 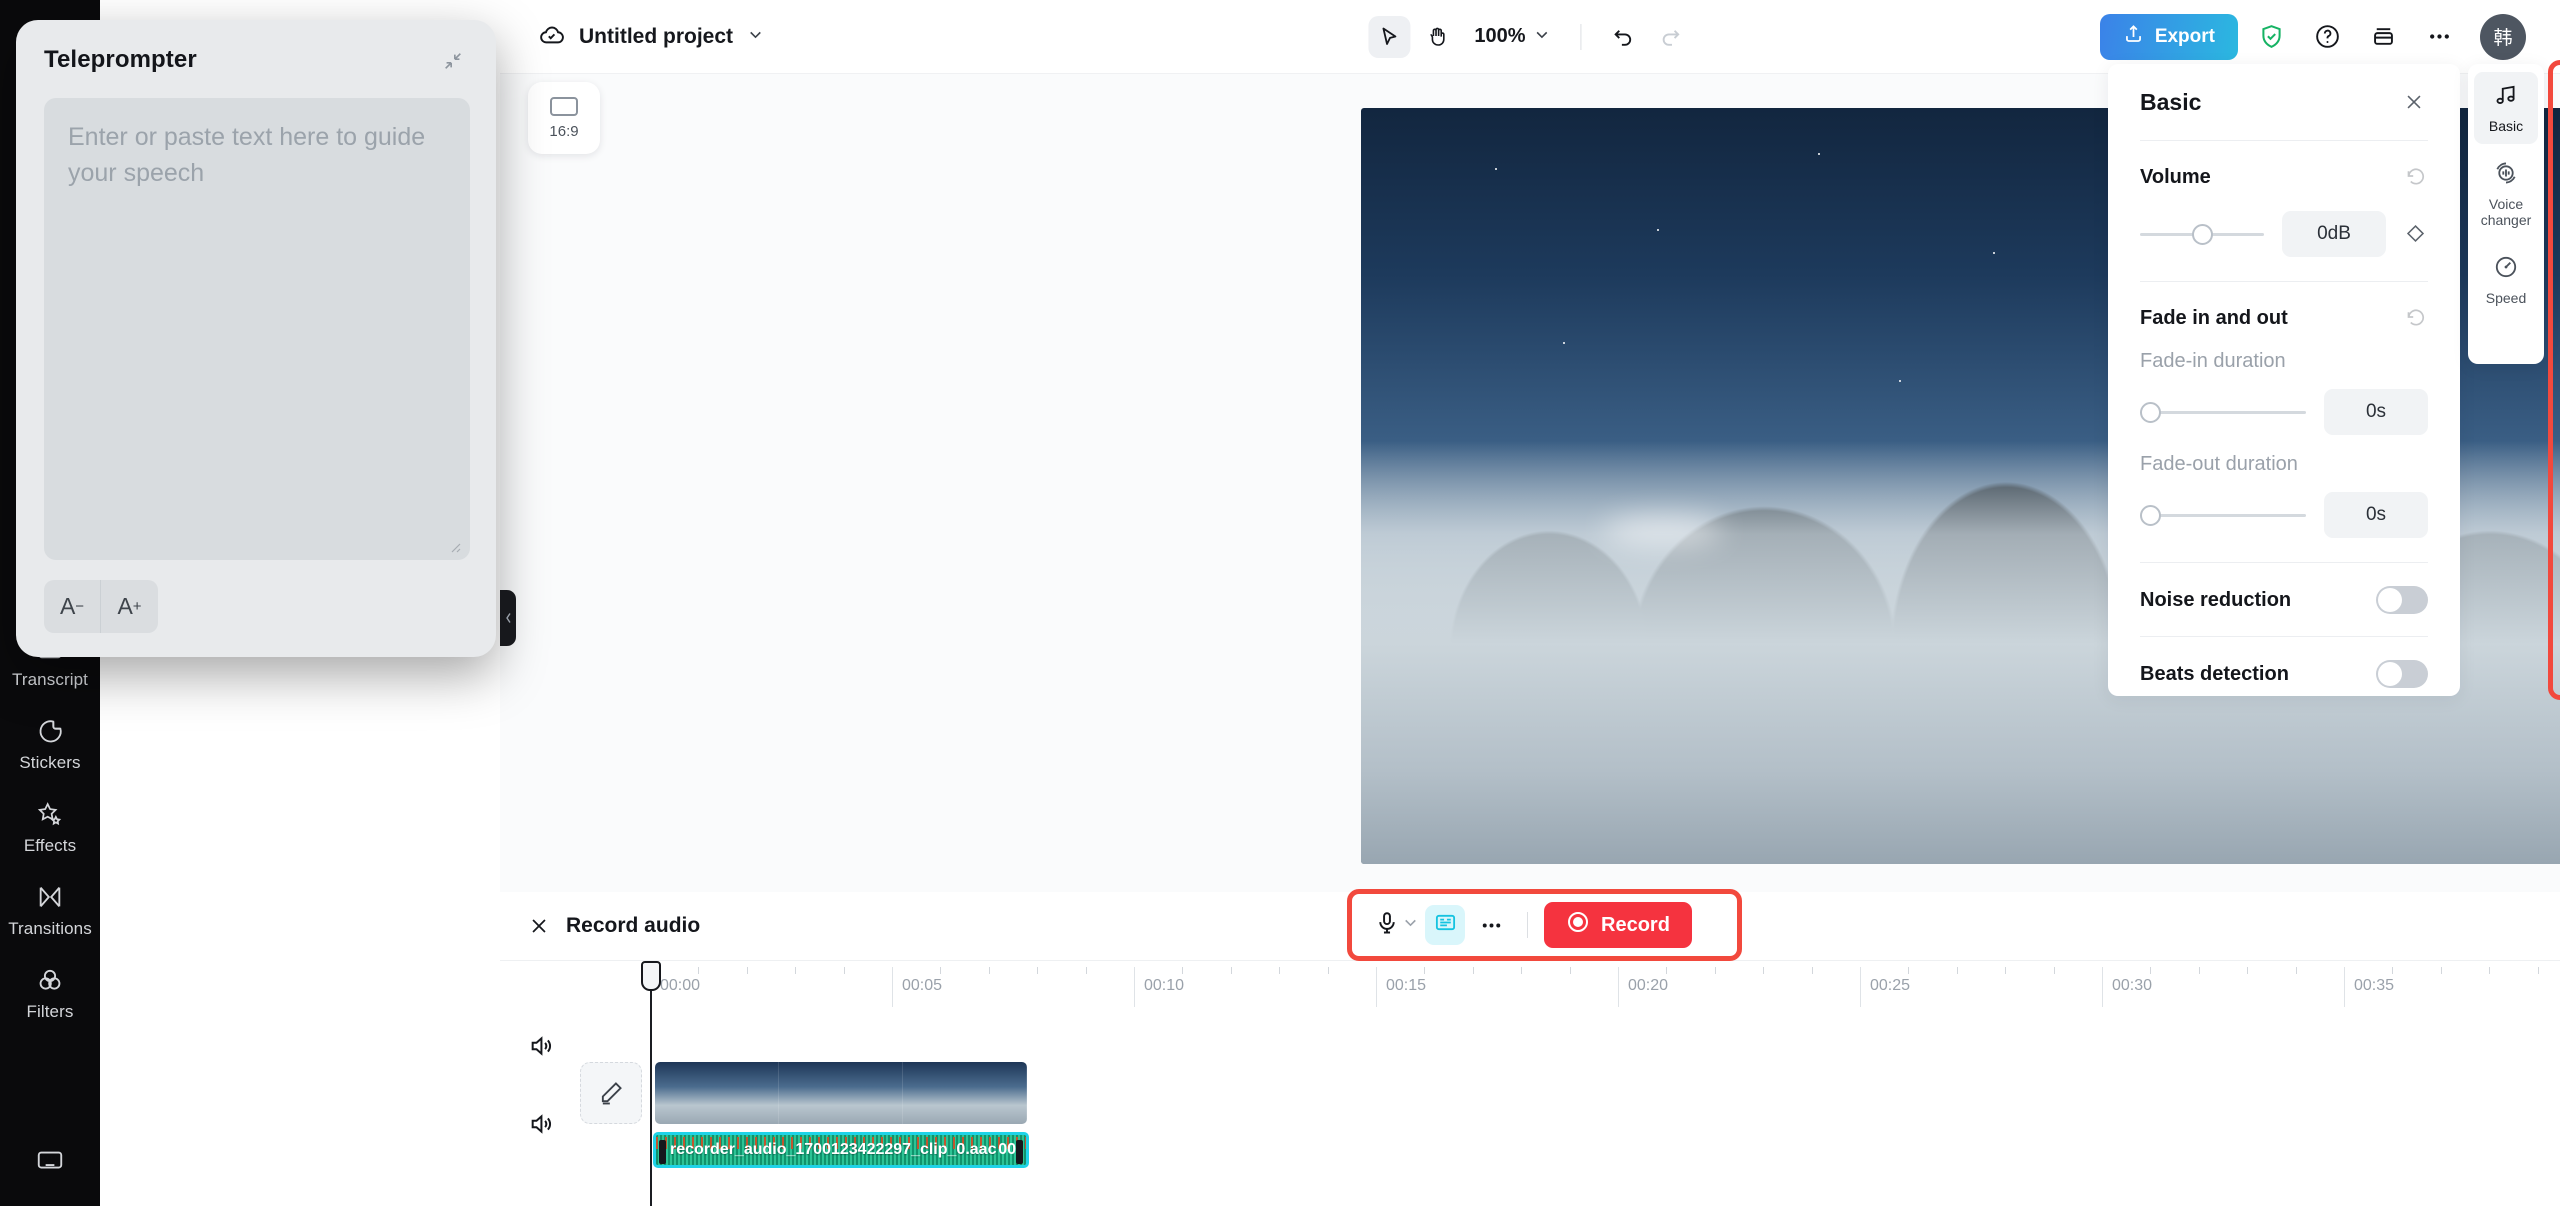 What do you see at coordinates (2184, 36) in the screenshot?
I see `export-label: Export` at bounding box center [2184, 36].